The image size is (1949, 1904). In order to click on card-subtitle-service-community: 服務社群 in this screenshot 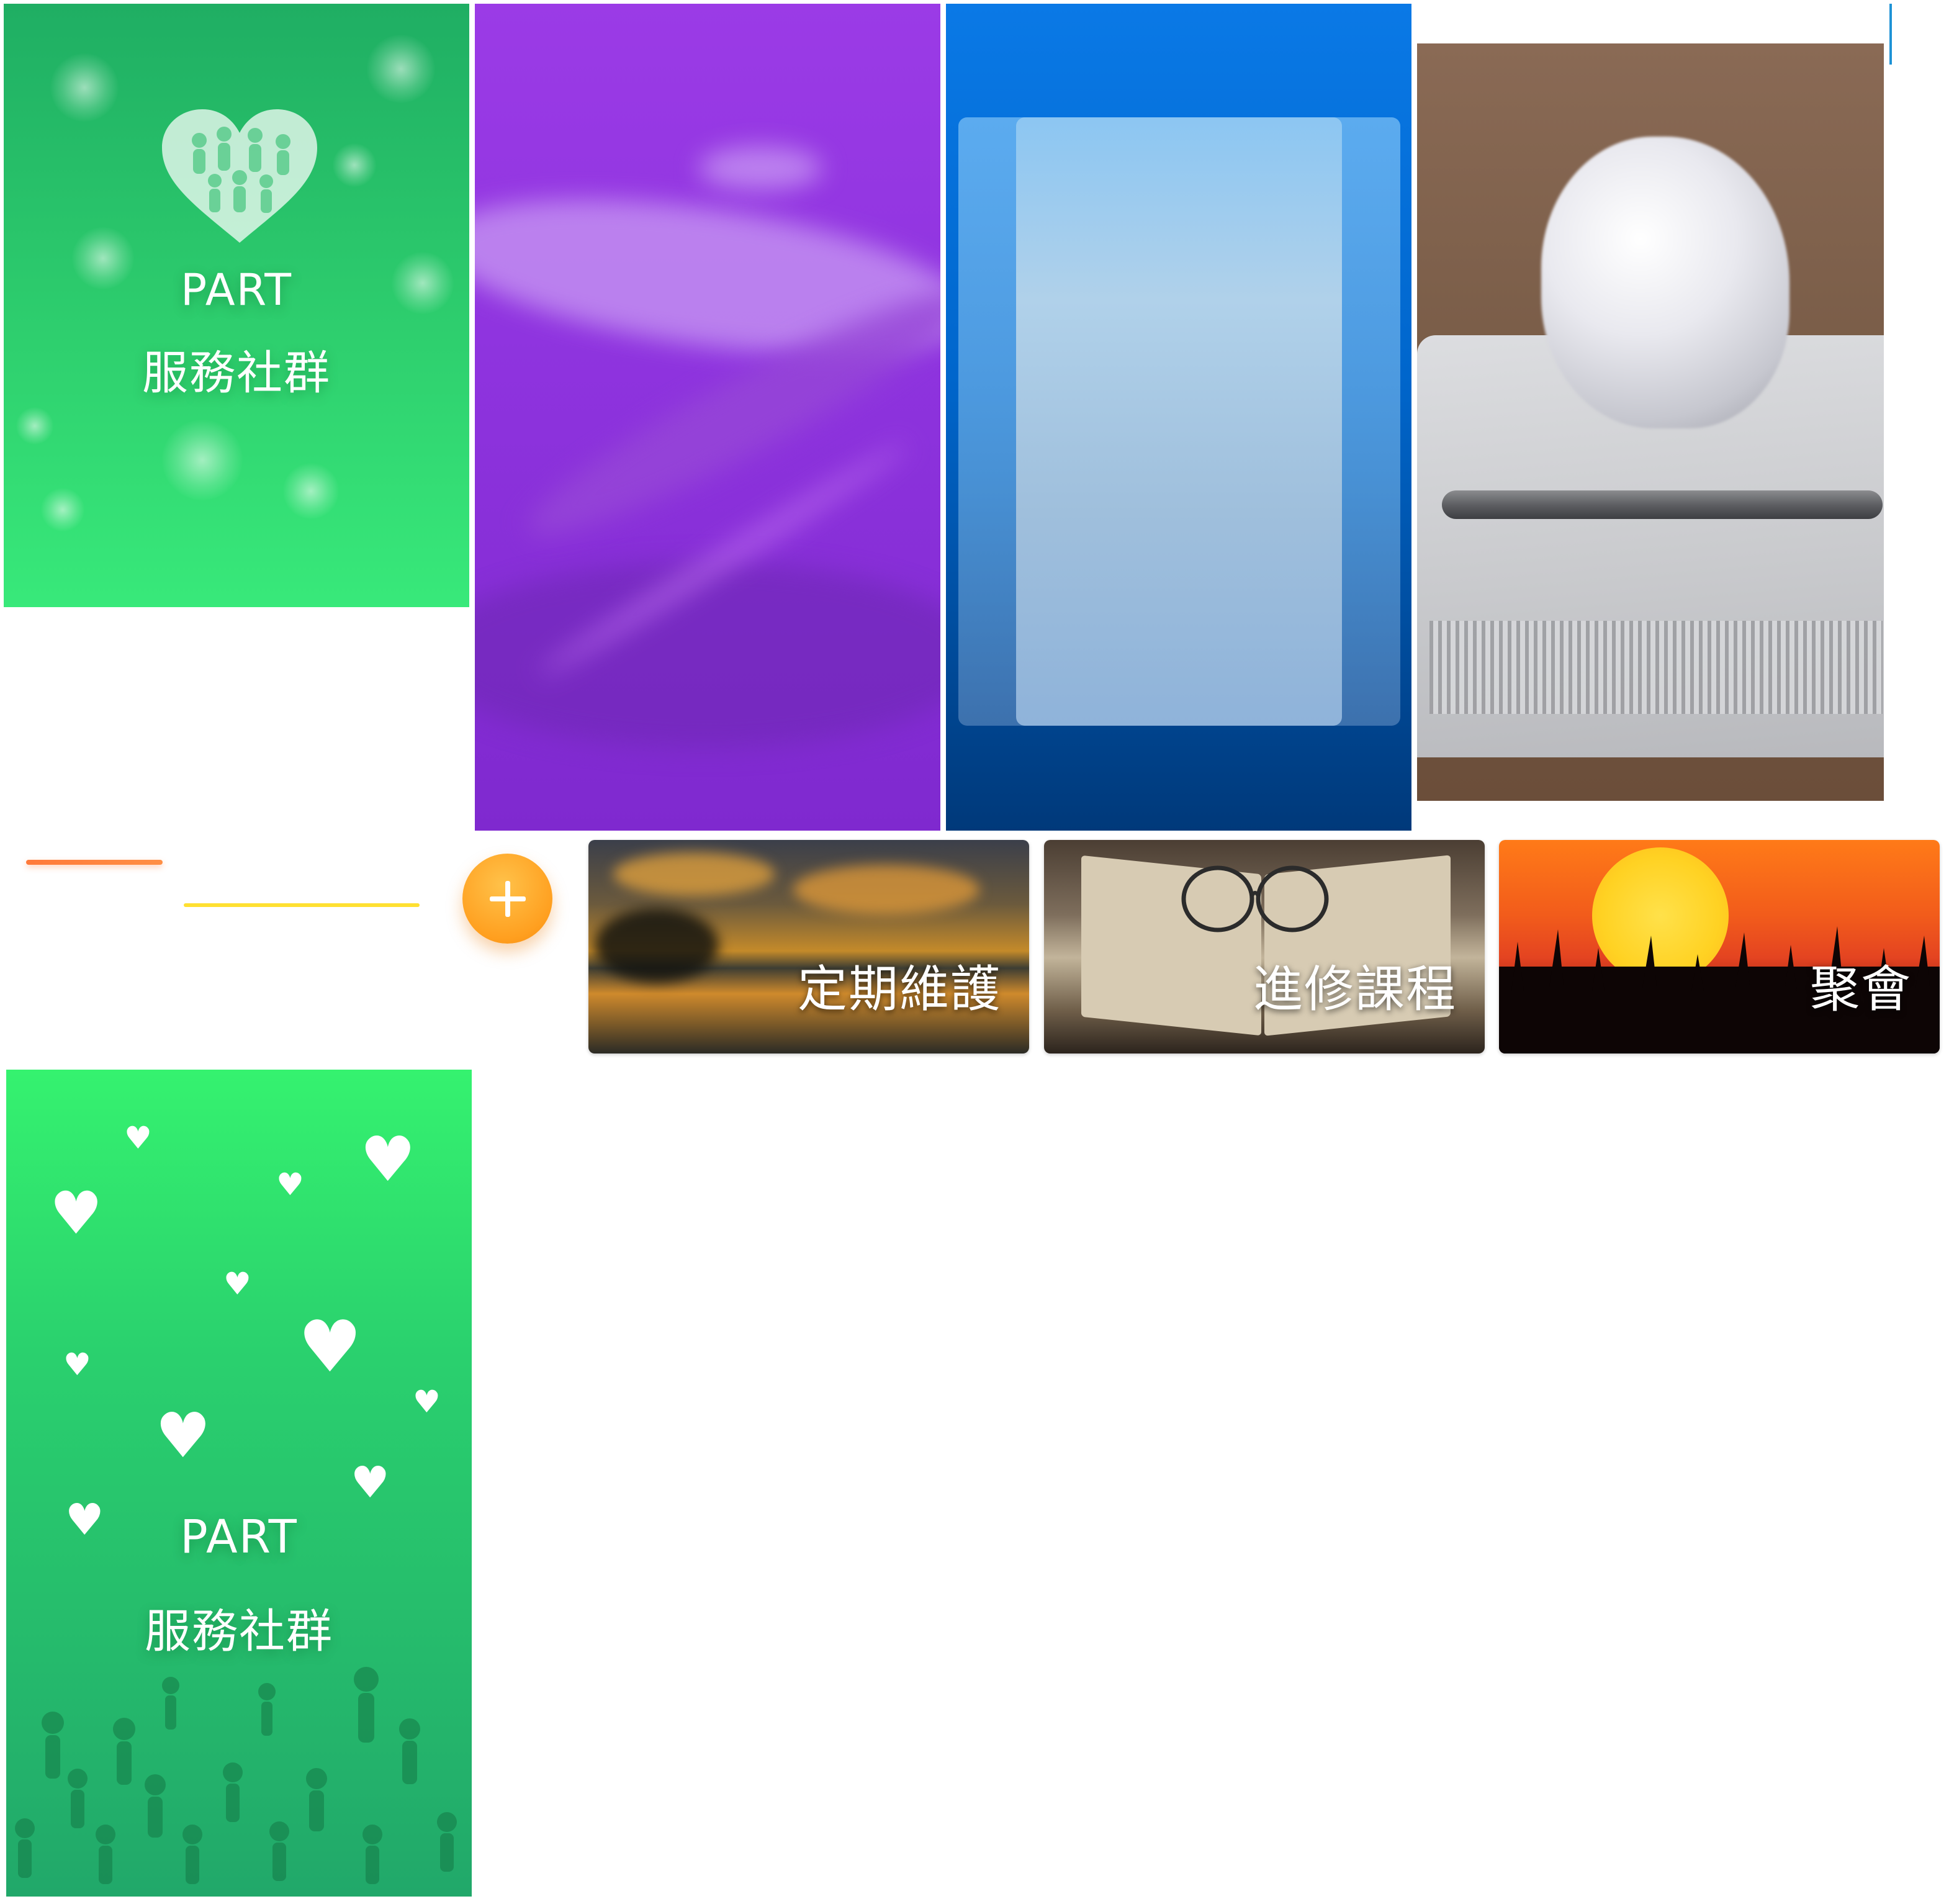, I will do `click(236, 373)`.